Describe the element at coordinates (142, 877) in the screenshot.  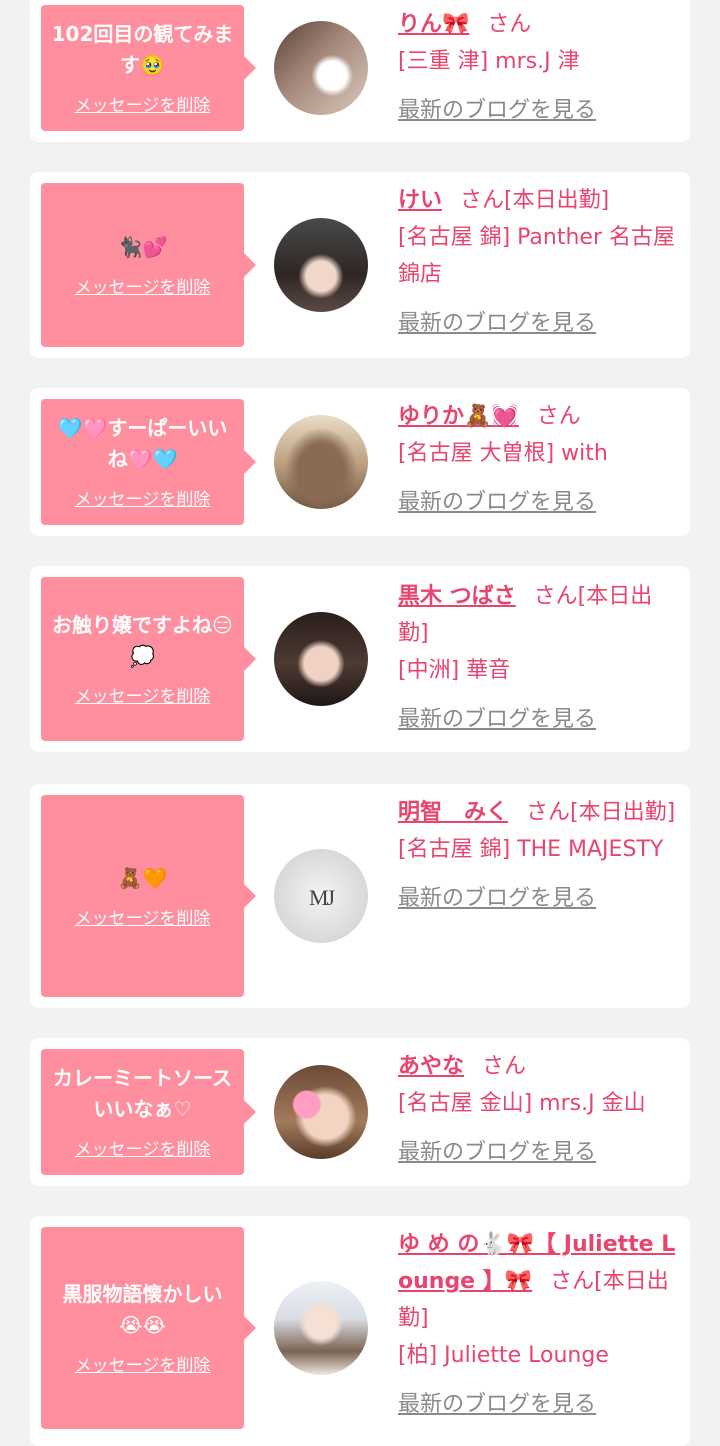
I see `message-text: 🧸🧡` at that location.